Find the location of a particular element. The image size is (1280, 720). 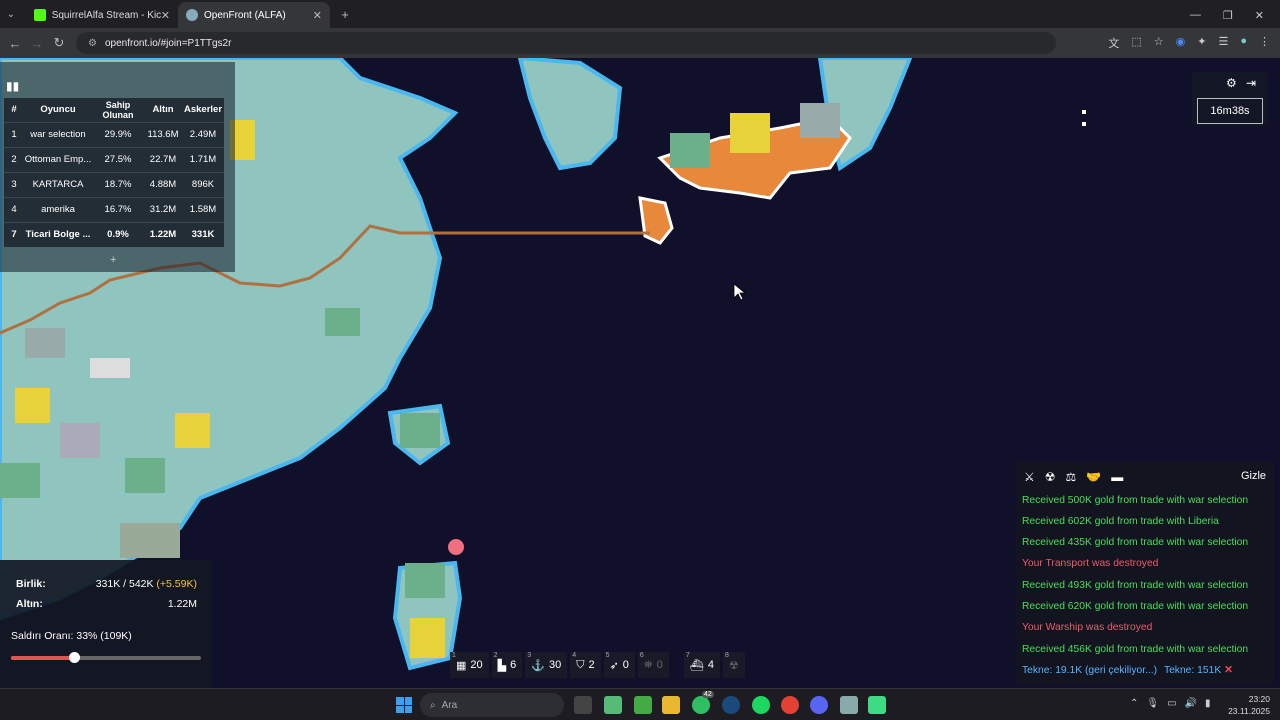

tab-list-chevron-icon: ⌄ is located at coordinates (11, 15).